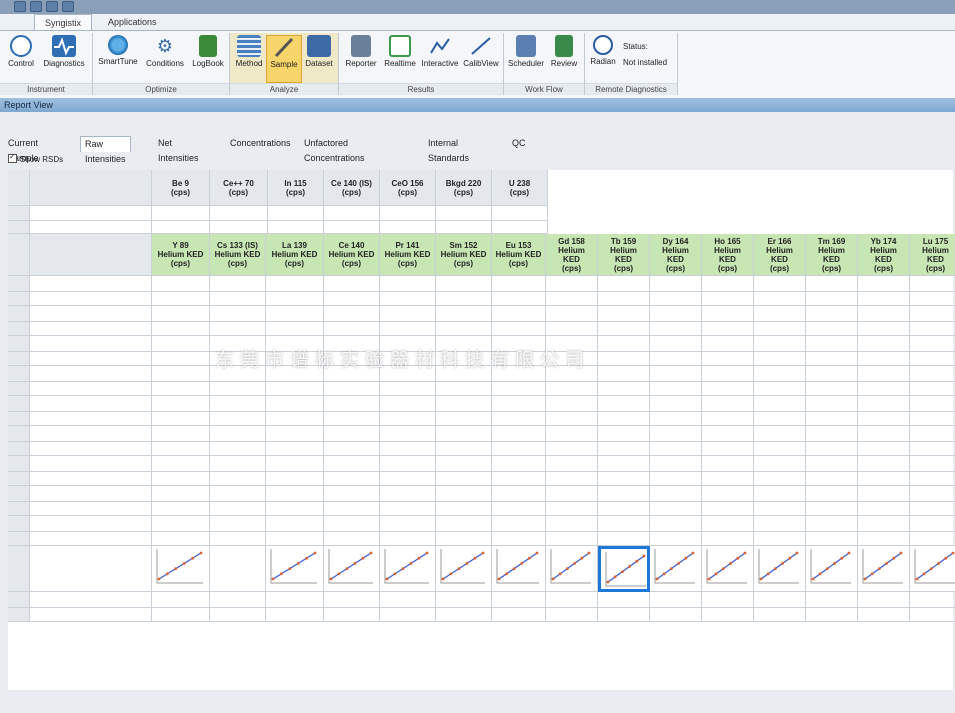 This screenshot has height=713, width=955. I want to click on open-icon, so click(52, 6).